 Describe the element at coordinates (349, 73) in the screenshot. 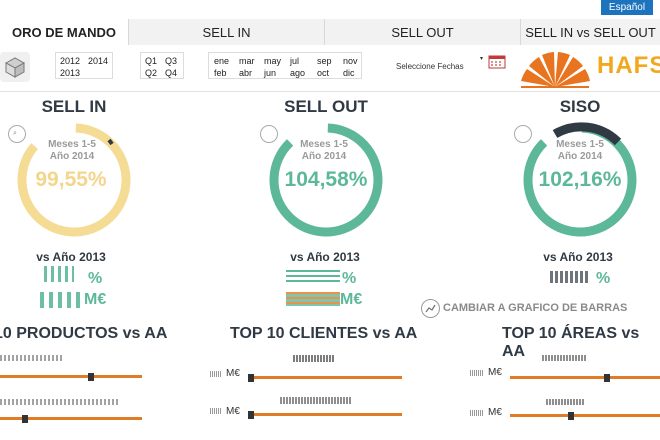

I see `month-option: dic` at that location.